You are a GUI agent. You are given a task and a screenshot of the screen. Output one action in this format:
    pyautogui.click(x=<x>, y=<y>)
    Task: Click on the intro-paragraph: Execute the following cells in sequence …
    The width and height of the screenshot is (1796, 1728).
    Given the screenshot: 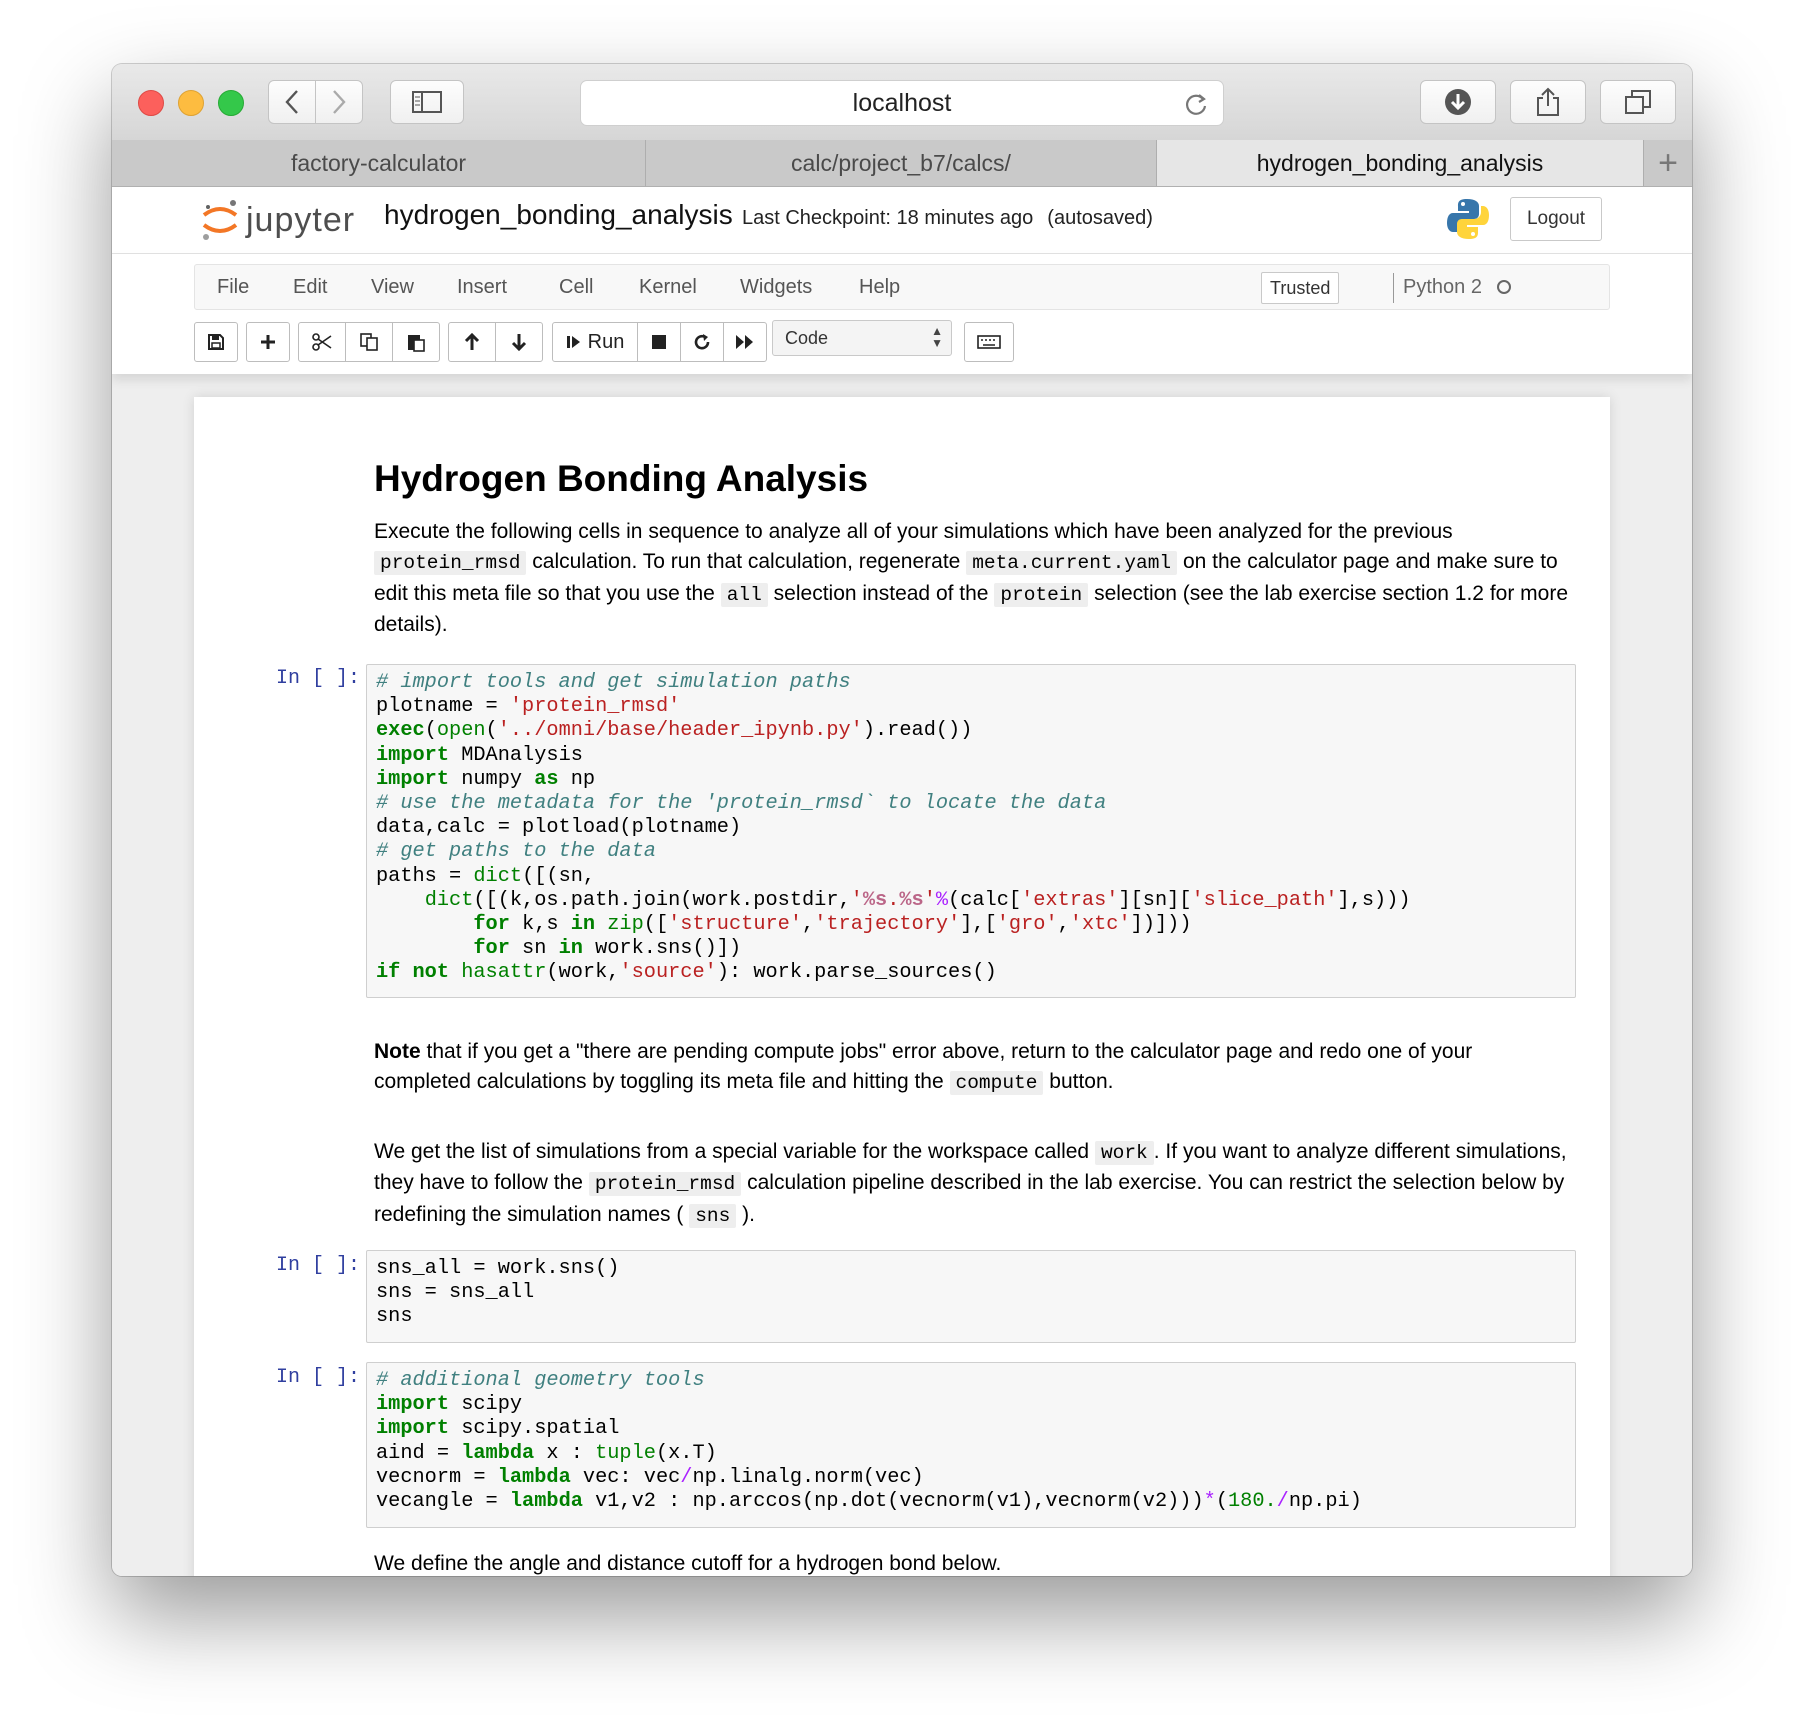 What is the action you would take?
    pyautogui.click(x=974, y=578)
    